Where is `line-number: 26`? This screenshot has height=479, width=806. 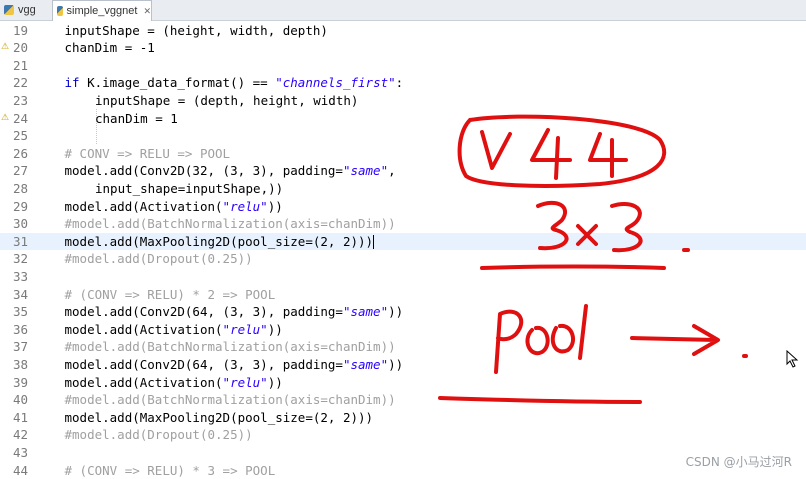 line-number: 26 is located at coordinates (14, 154).